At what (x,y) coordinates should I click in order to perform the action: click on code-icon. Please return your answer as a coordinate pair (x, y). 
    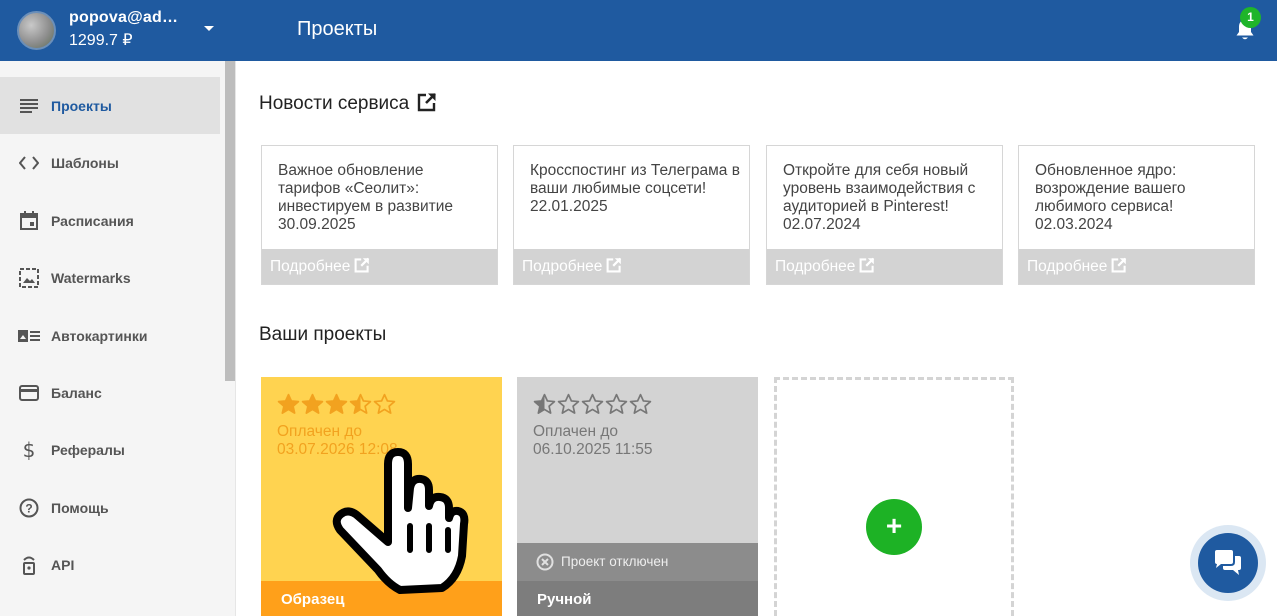
    Looking at the image, I should click on (29, 163).